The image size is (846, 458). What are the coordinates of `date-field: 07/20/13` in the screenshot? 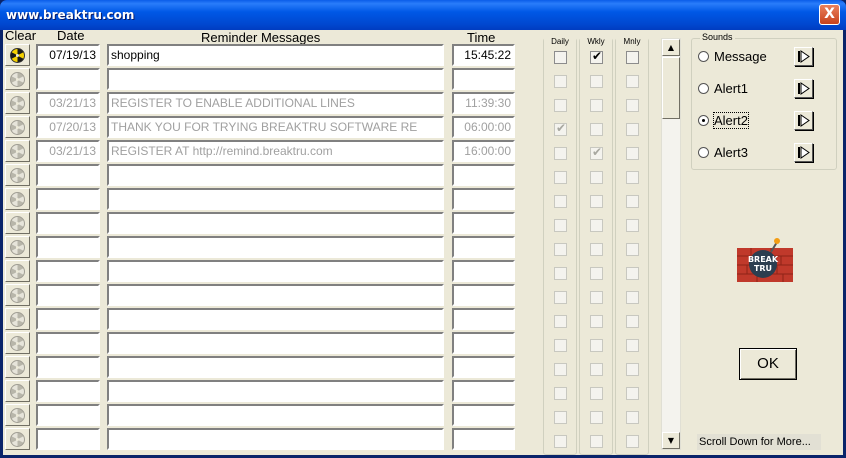 It's located at (68, 127).